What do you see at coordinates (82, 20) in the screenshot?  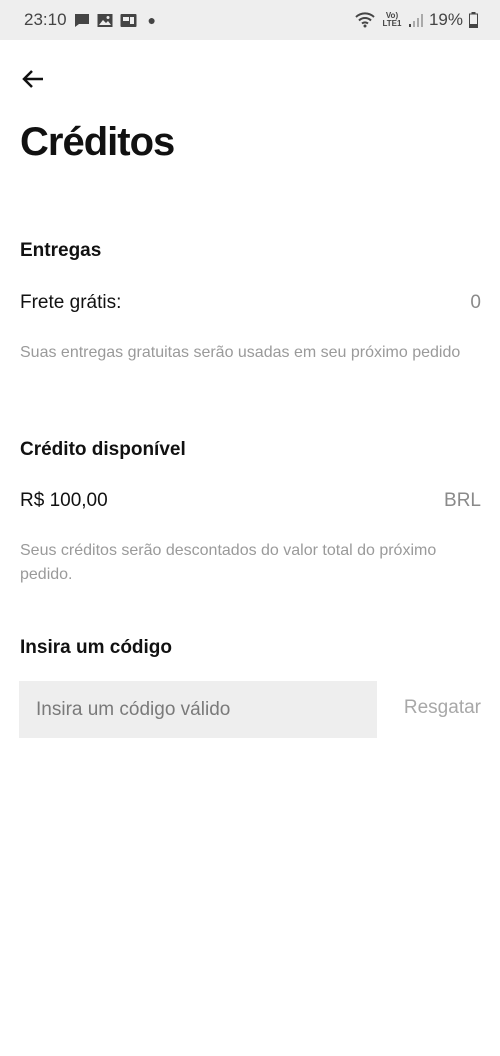 I see `message-icon` at bounding box center [82, 20].